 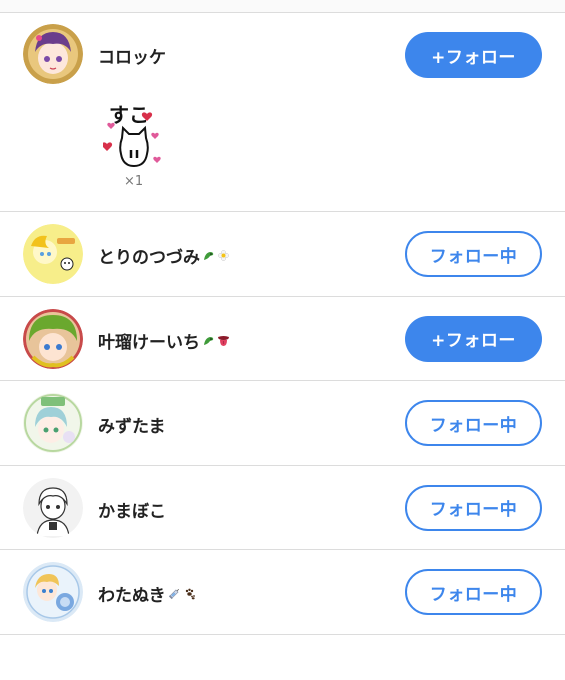 I want to click on user-name: みずたま, so click(x=132, y=424).